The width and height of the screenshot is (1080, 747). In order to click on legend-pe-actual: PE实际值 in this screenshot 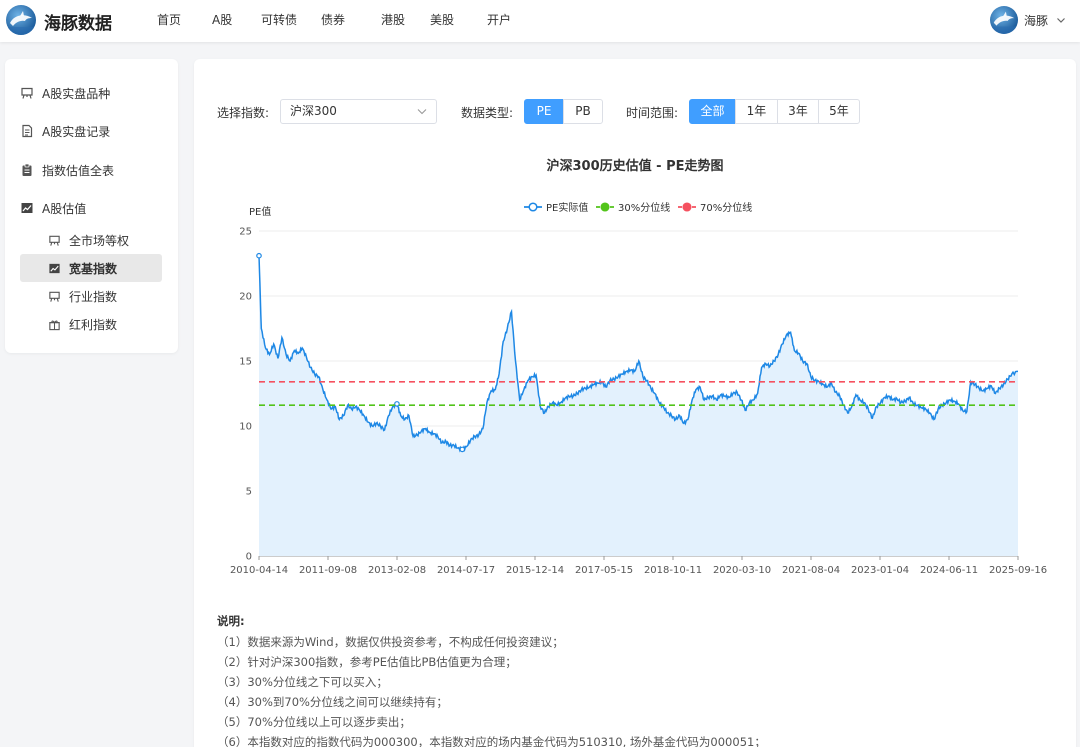, I will do `click(556, 207)`.